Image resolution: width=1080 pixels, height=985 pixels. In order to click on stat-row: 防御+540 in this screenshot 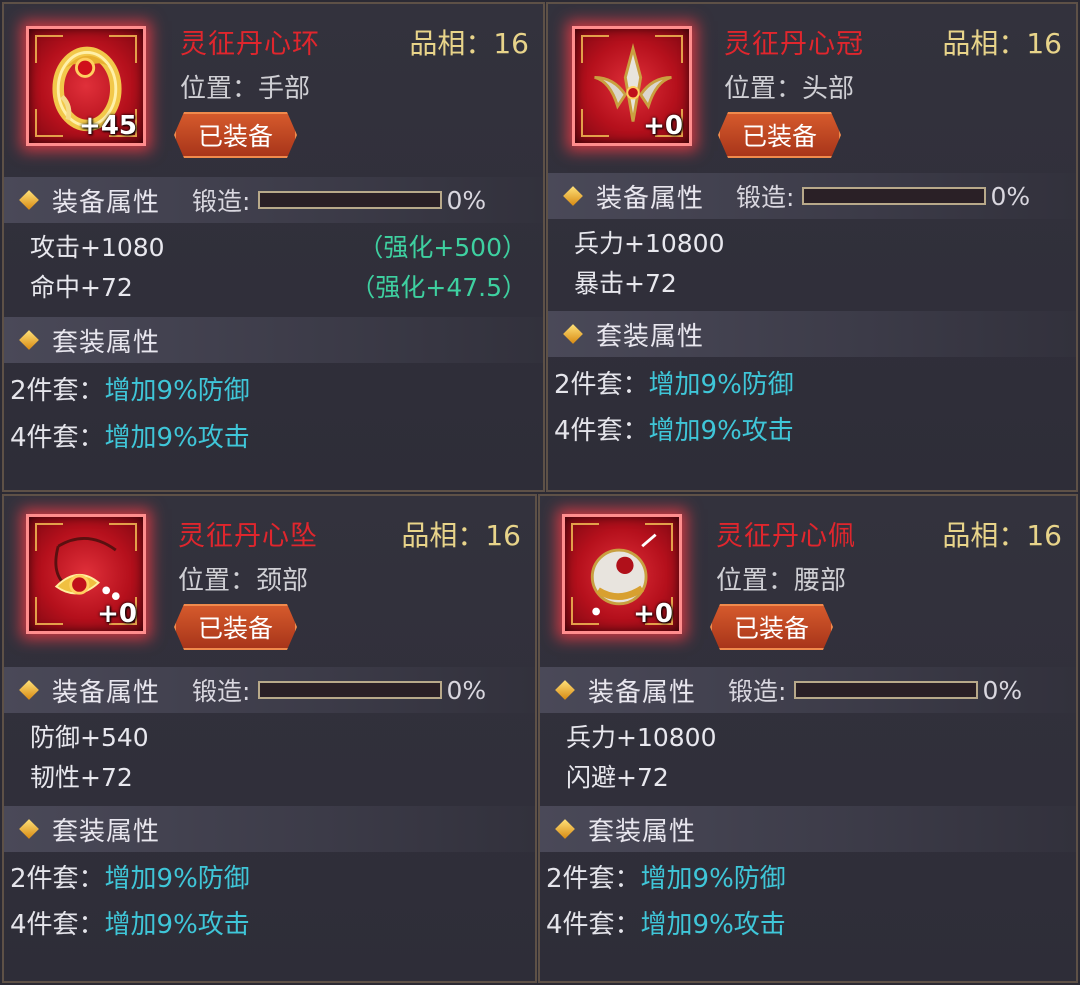, I will do `click(274, 736)`.